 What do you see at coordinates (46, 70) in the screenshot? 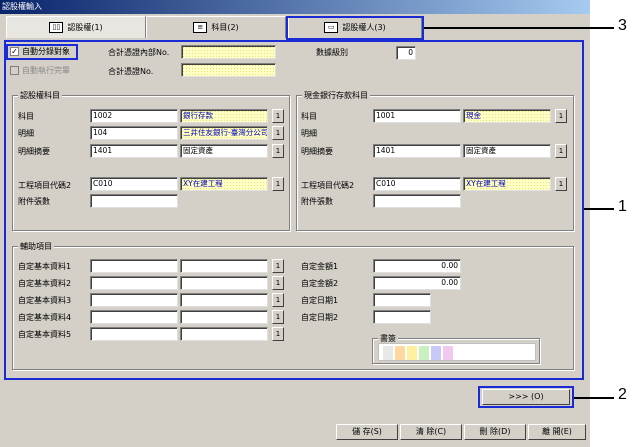
I see `auto-exec-label: 自動執行完畢` at bounding box center [46, 70].